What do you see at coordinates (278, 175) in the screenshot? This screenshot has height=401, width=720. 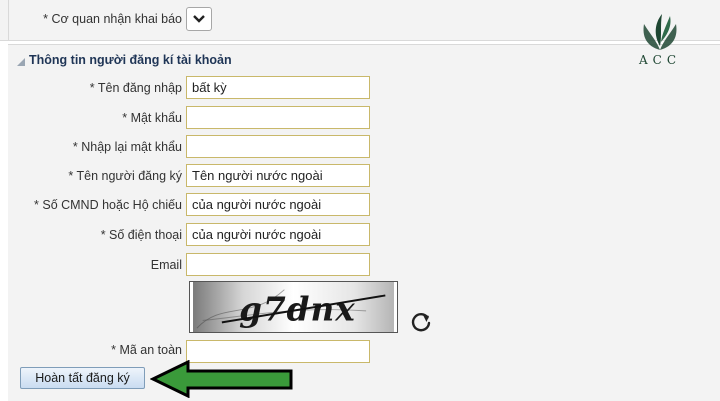 I see `registrant-name-input` at bounding box center [278, 175].